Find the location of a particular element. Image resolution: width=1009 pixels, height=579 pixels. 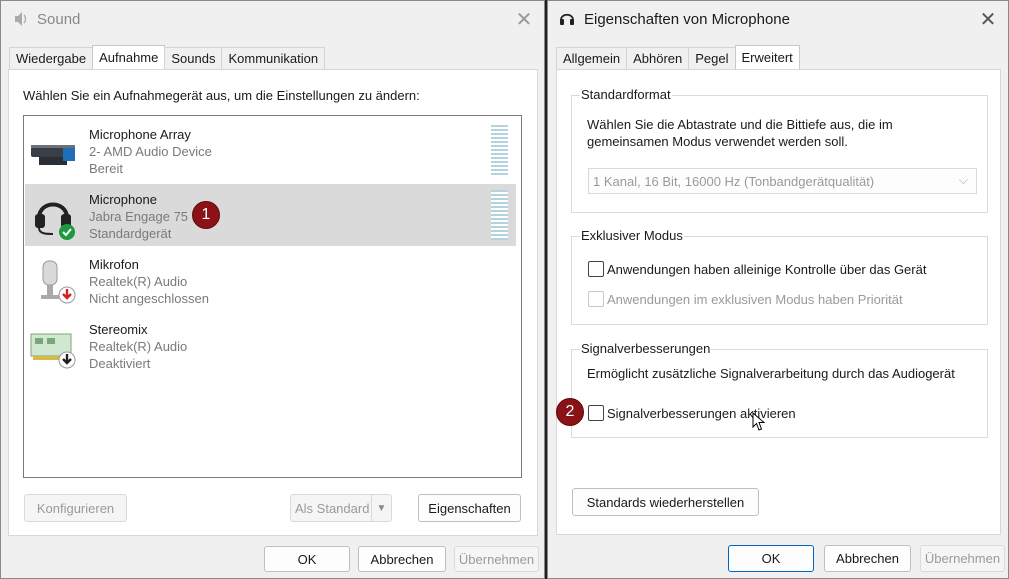

tab-abhoeren: Abhören is located at coordinates (658, 58).